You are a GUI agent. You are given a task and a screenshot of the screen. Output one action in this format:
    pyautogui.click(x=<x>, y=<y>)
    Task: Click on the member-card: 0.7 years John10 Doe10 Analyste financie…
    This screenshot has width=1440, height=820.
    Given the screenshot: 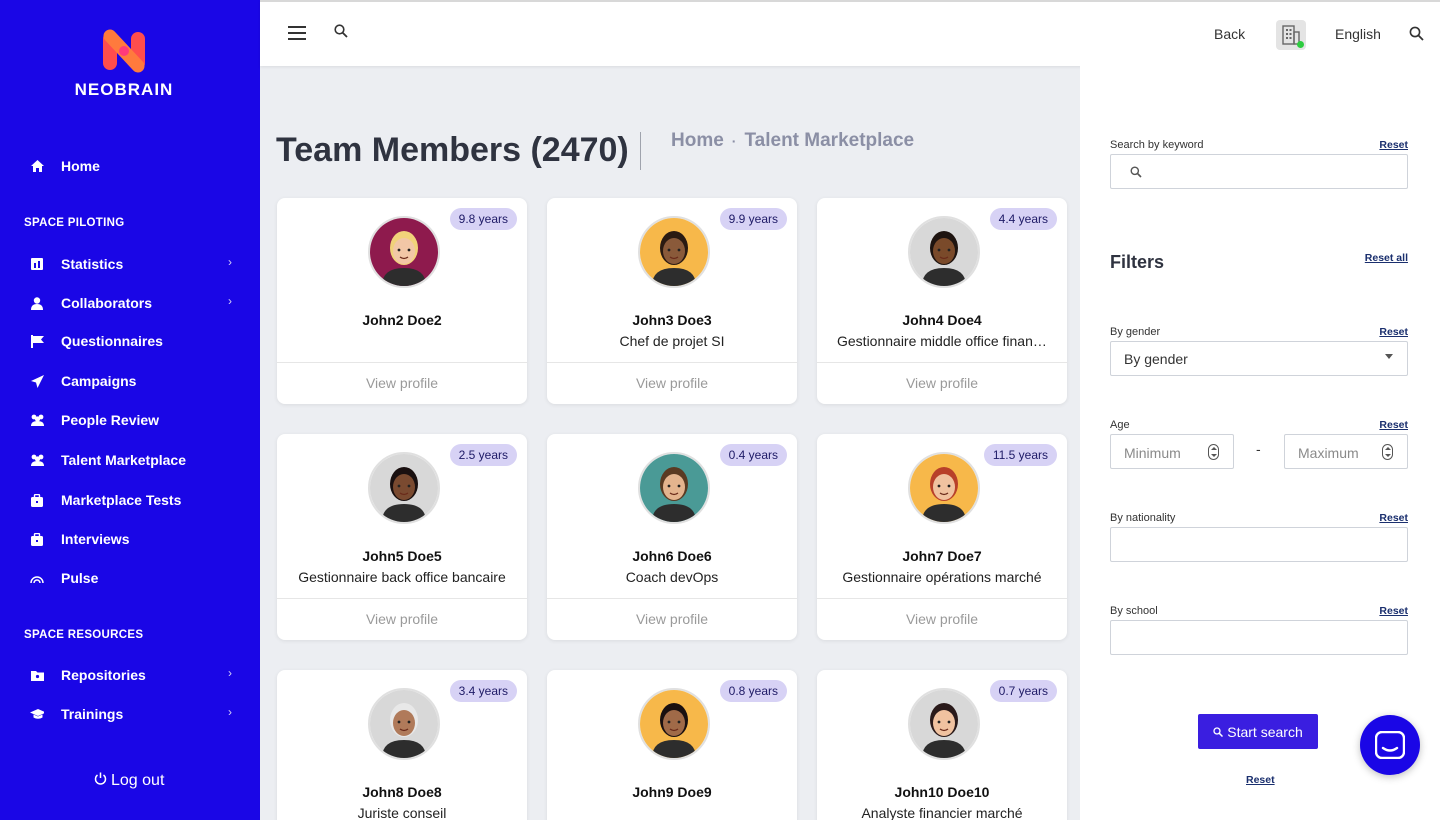 What is the action you would take?
    pyautogui.click(x=942, y=745)
    